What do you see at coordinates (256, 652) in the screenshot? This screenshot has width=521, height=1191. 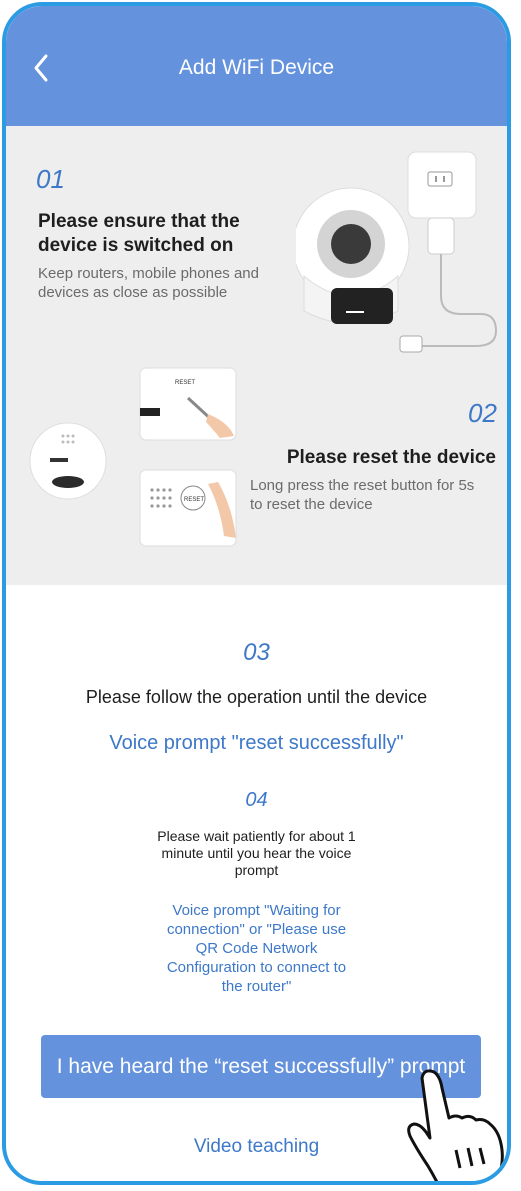 I see `step-3-number: 03` at bounding box center [256, 652].